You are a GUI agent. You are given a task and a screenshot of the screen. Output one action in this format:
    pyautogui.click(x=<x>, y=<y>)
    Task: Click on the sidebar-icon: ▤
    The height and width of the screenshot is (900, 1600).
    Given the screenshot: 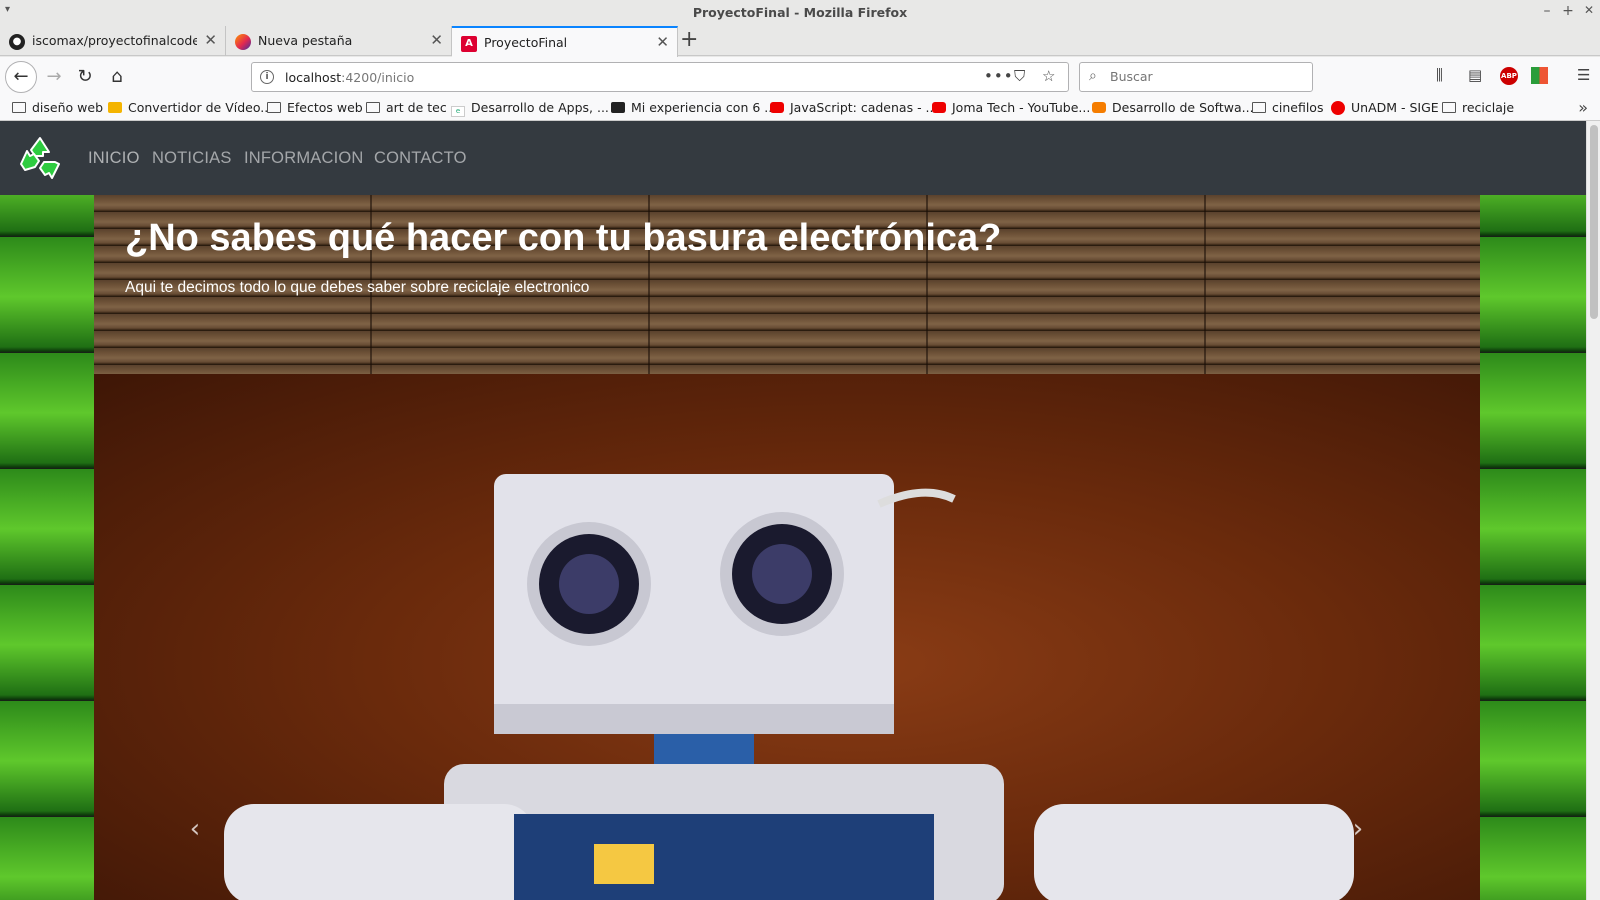 What is the action you would take?
    pyautogui.click(x=1475, y=75)
    